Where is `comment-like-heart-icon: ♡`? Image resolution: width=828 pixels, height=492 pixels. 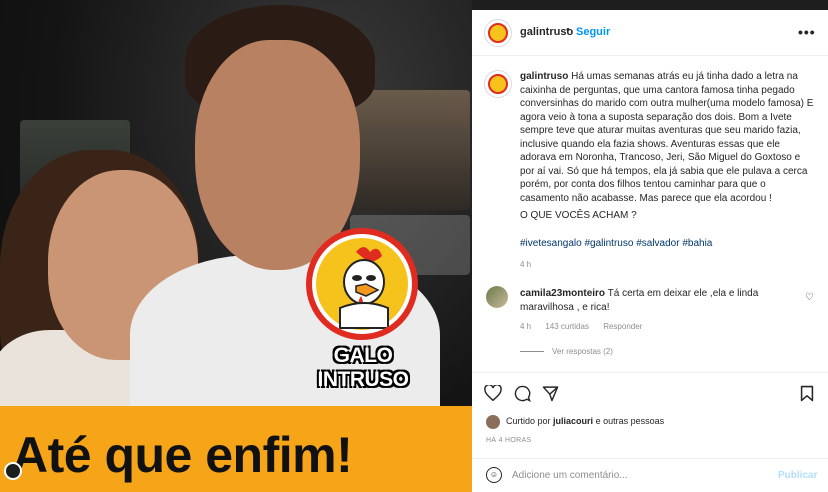
comment-like-heart-icon: ♡ is located at coordinates (809, 297).